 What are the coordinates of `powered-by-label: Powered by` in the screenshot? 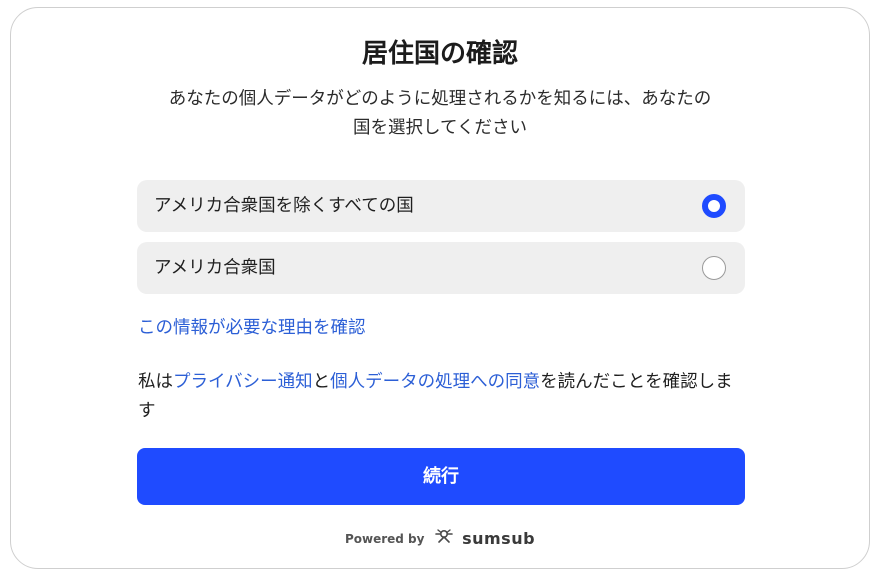 It's located at (384, 539).